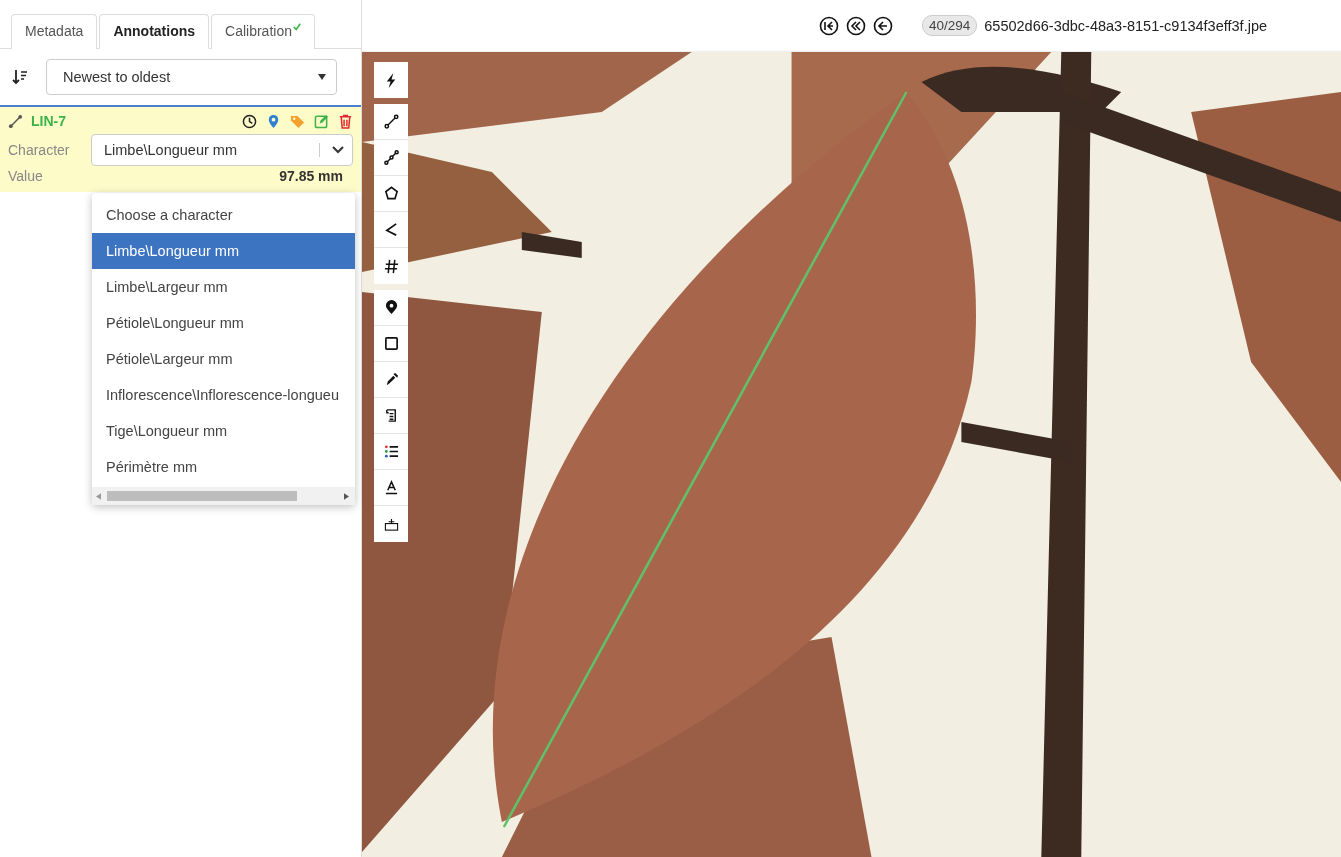 This screenshot has width=1341, height=857. What do you see at coordinates (311, 176) in the screenshot?
I see `value-text: 97.85 mm` at bounding box center [311, 176].